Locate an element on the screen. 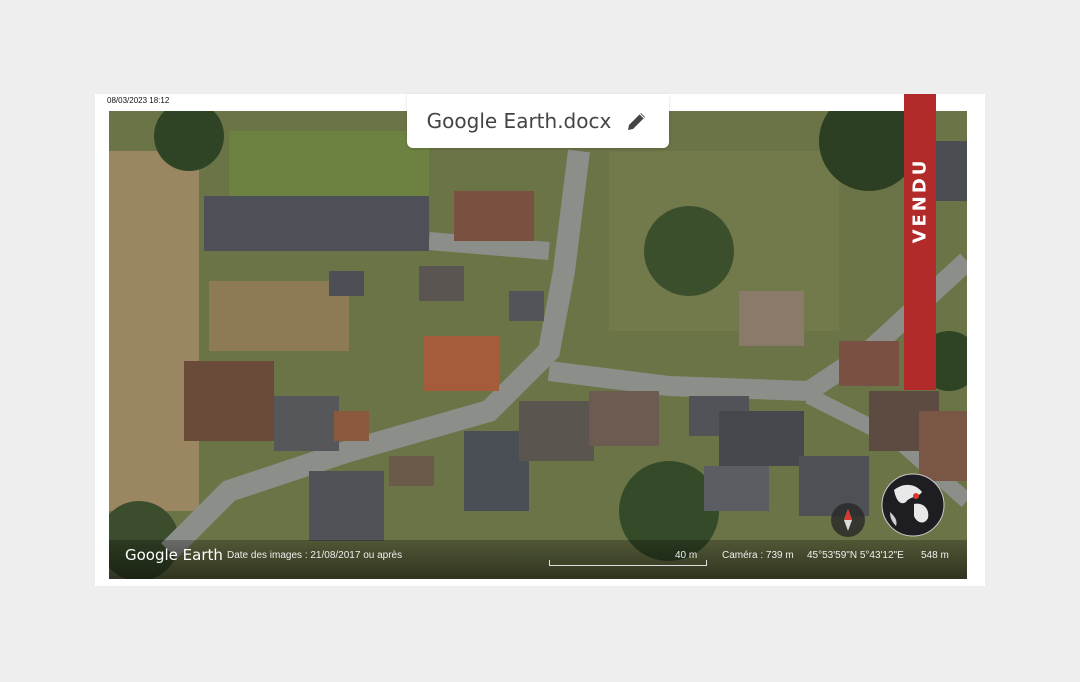 The width and height of the screenshot is (1080, 682). image-date: Date des images : 21/08/2017 ou après is located at coordinates (315, 555).